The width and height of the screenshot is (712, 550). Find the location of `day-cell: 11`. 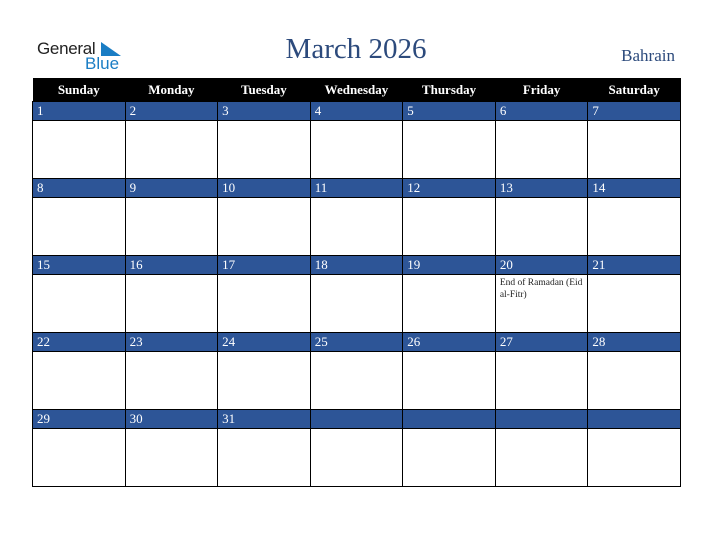

day-cell: 11 is located at coordinates (356, 217).